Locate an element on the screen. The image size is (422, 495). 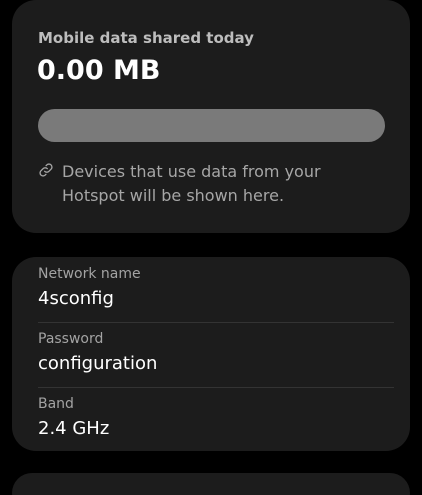
network-name-value: 4sconfig is located at coordinates (76, 298).